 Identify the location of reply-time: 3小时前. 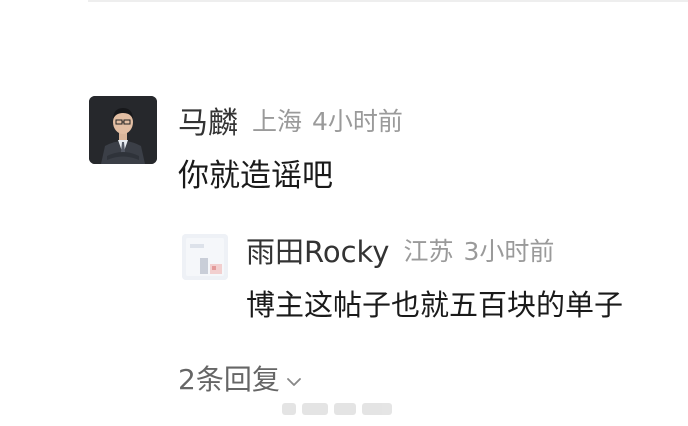
(509, 251).